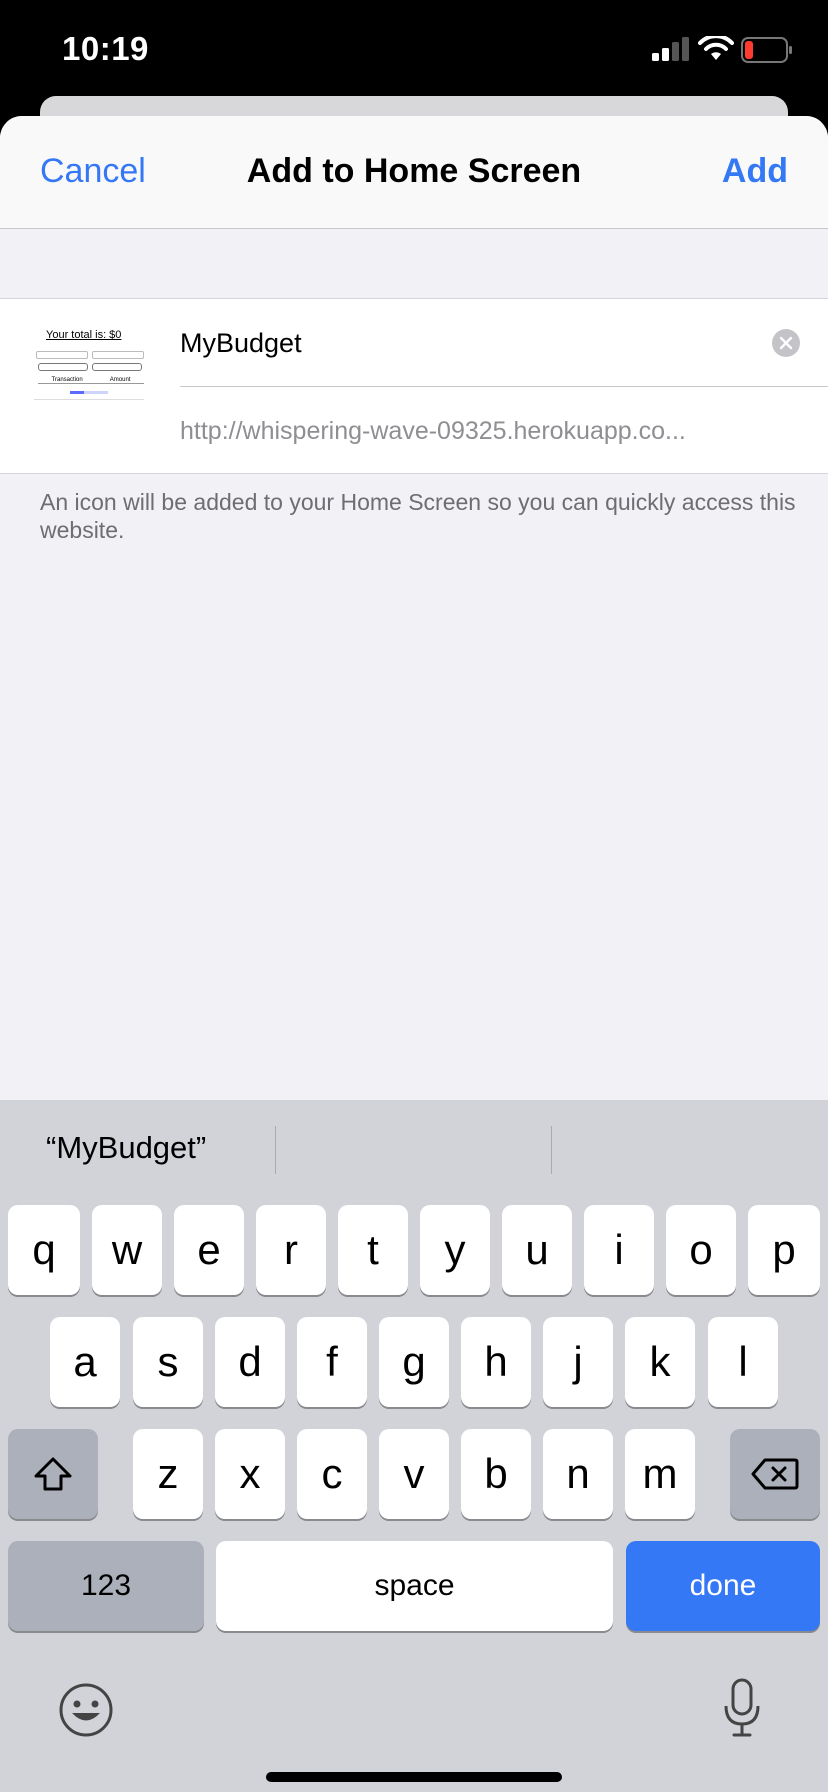 This screenshot has height=1792, width=828. Describe the element at coordinates (93, 171) in the screenshot. I see `cancel-button: Cancel` at that location.